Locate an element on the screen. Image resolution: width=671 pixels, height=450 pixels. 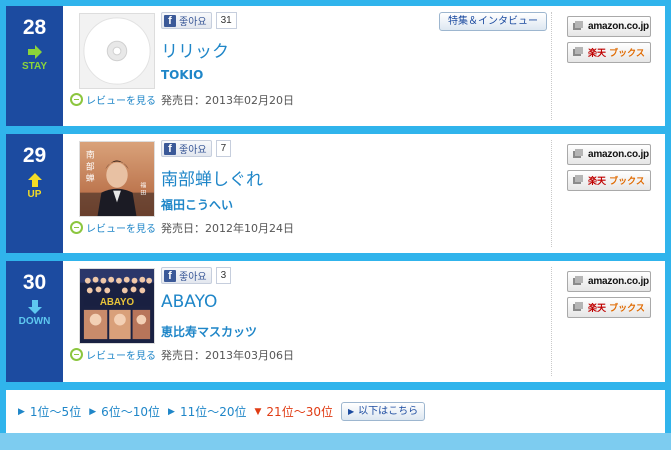
movement-label: UP is located at coordinates (34, 194).